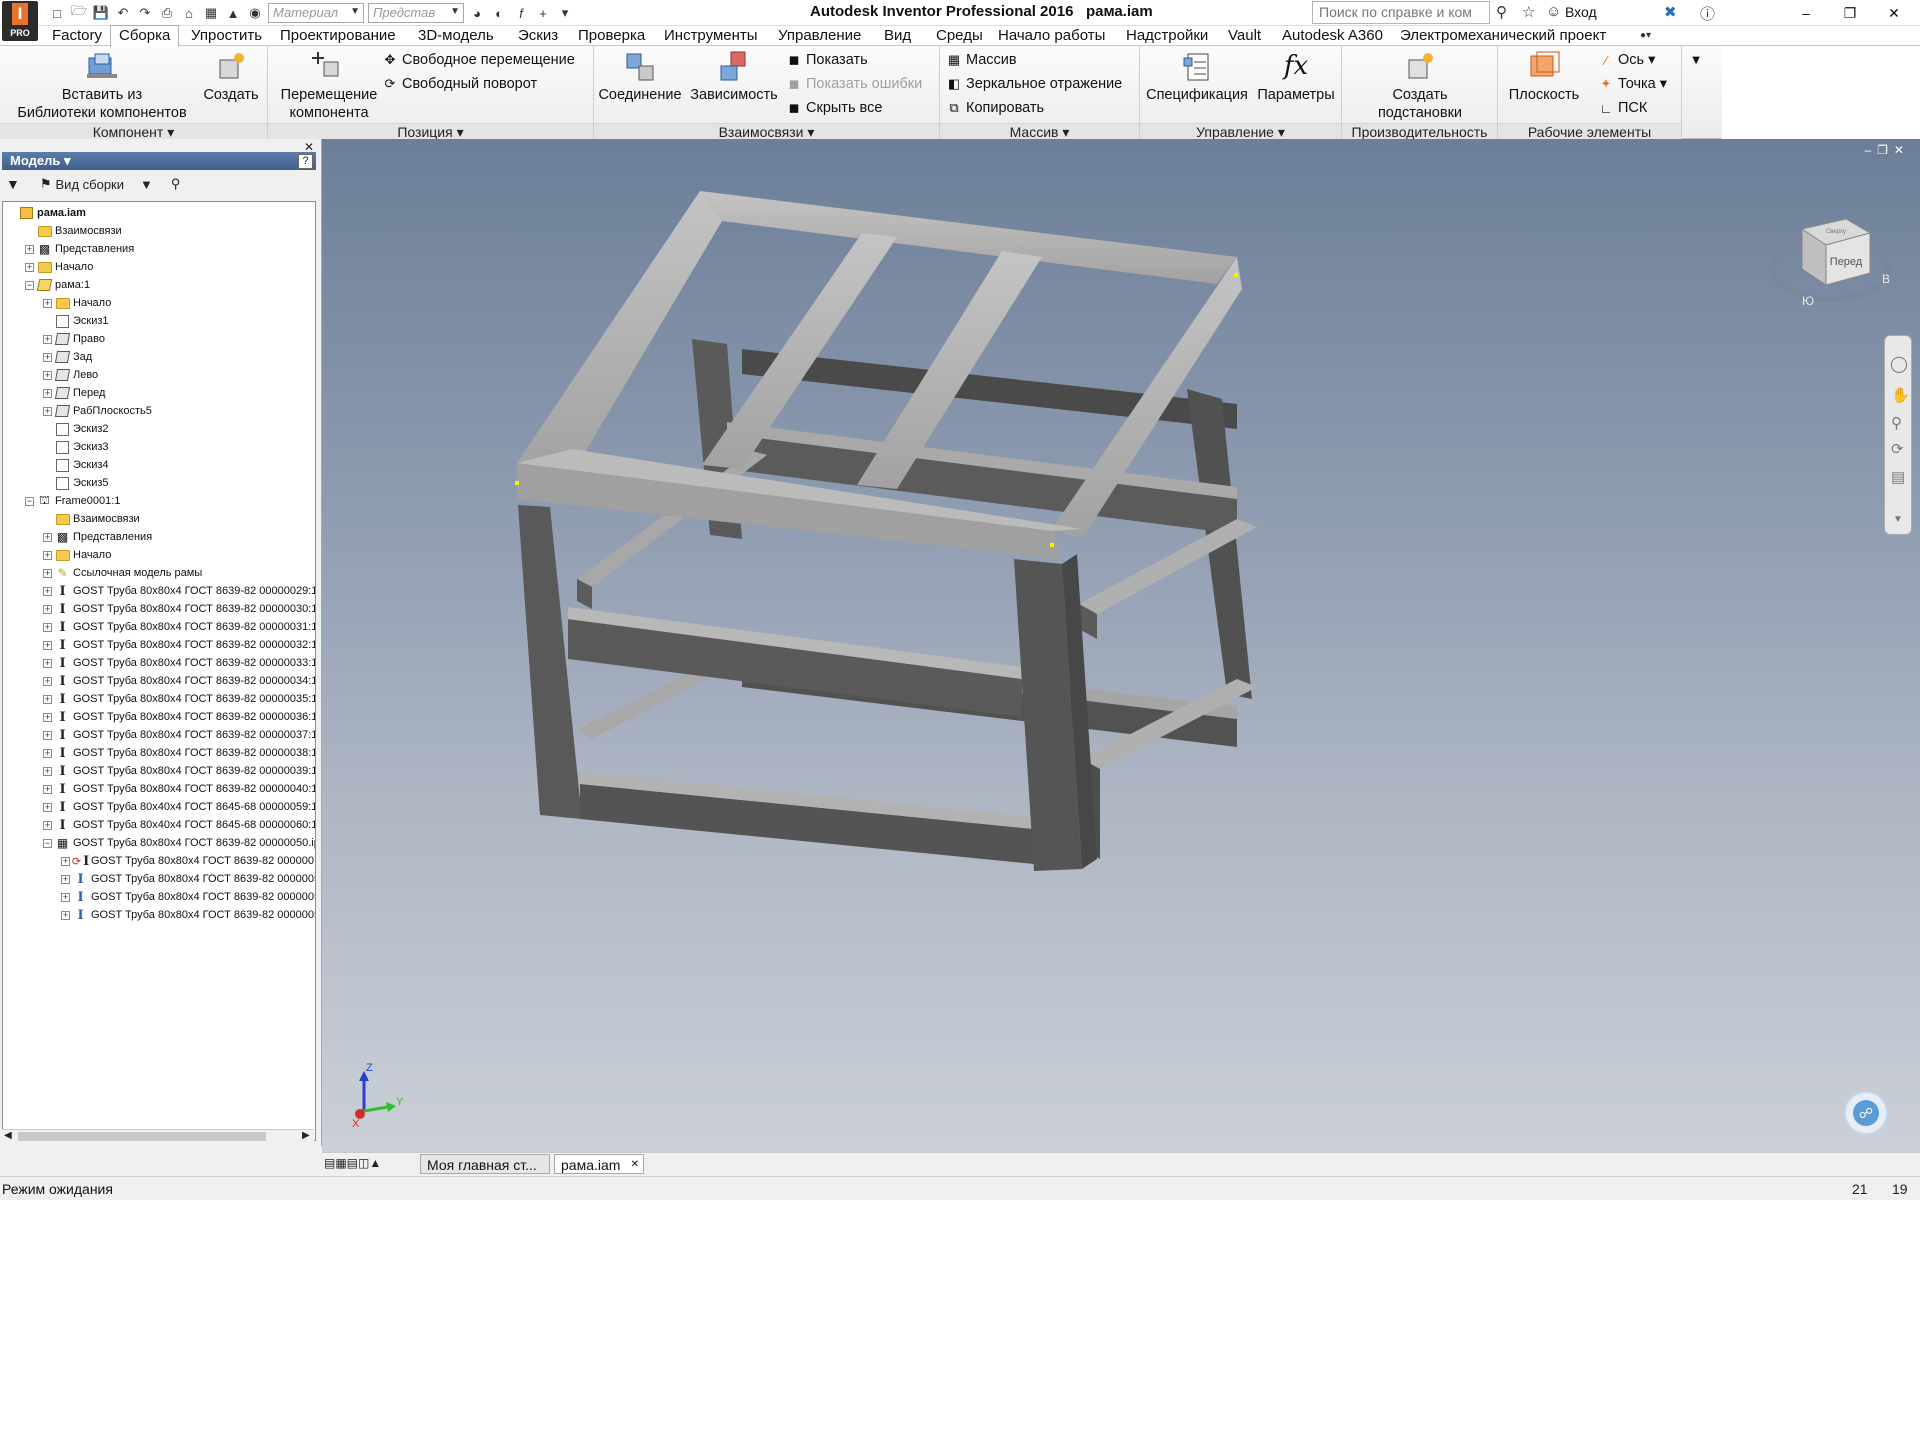 The width and height of the screenshot is (1920, 1436). What do you see at coordinates (1707, 13) in the screenshot?
I see `help-icon: ⓘ` at bounding box center [1707, 13].